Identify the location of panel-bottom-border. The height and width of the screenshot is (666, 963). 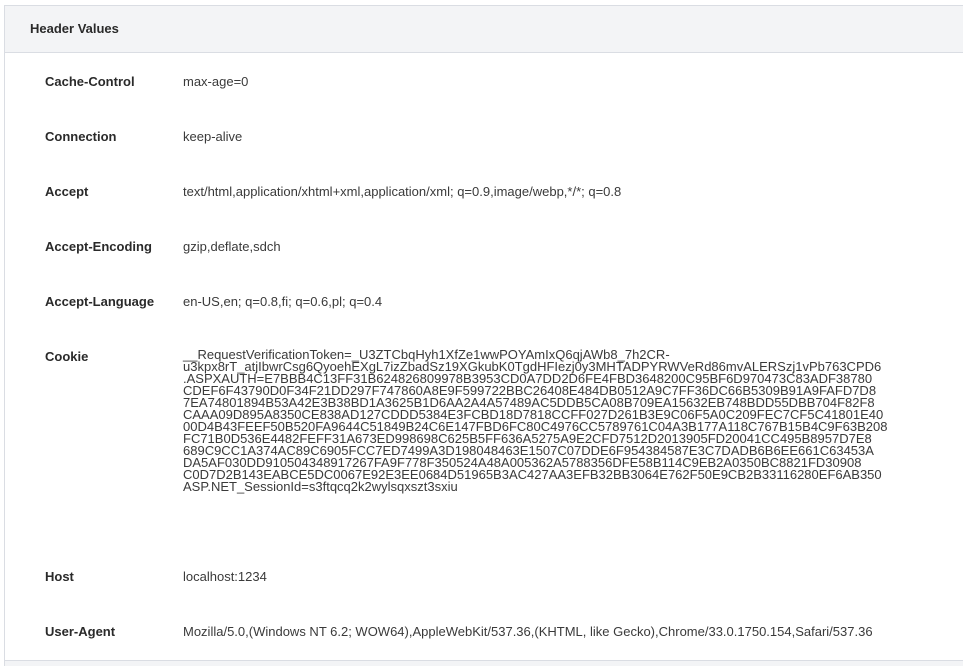
(484, 663).